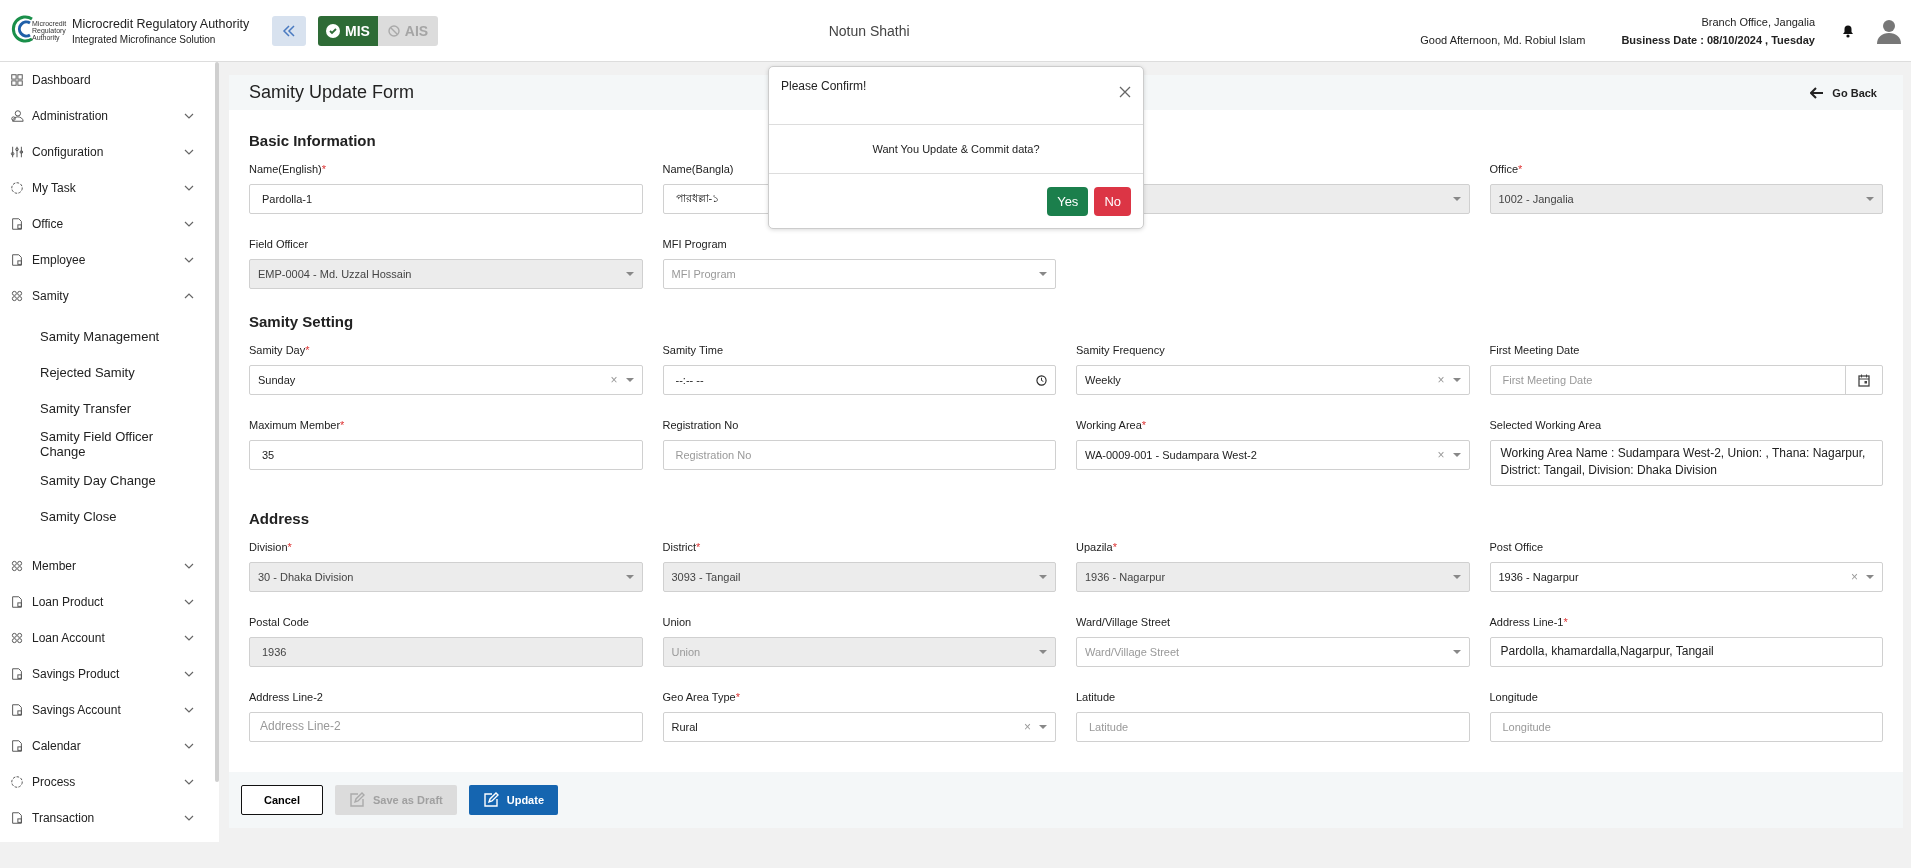  What do you see at coordinates (1273, 380) in the screenshot?
I see `select-field: Weekly ×` at bounding box center [1273, 380].